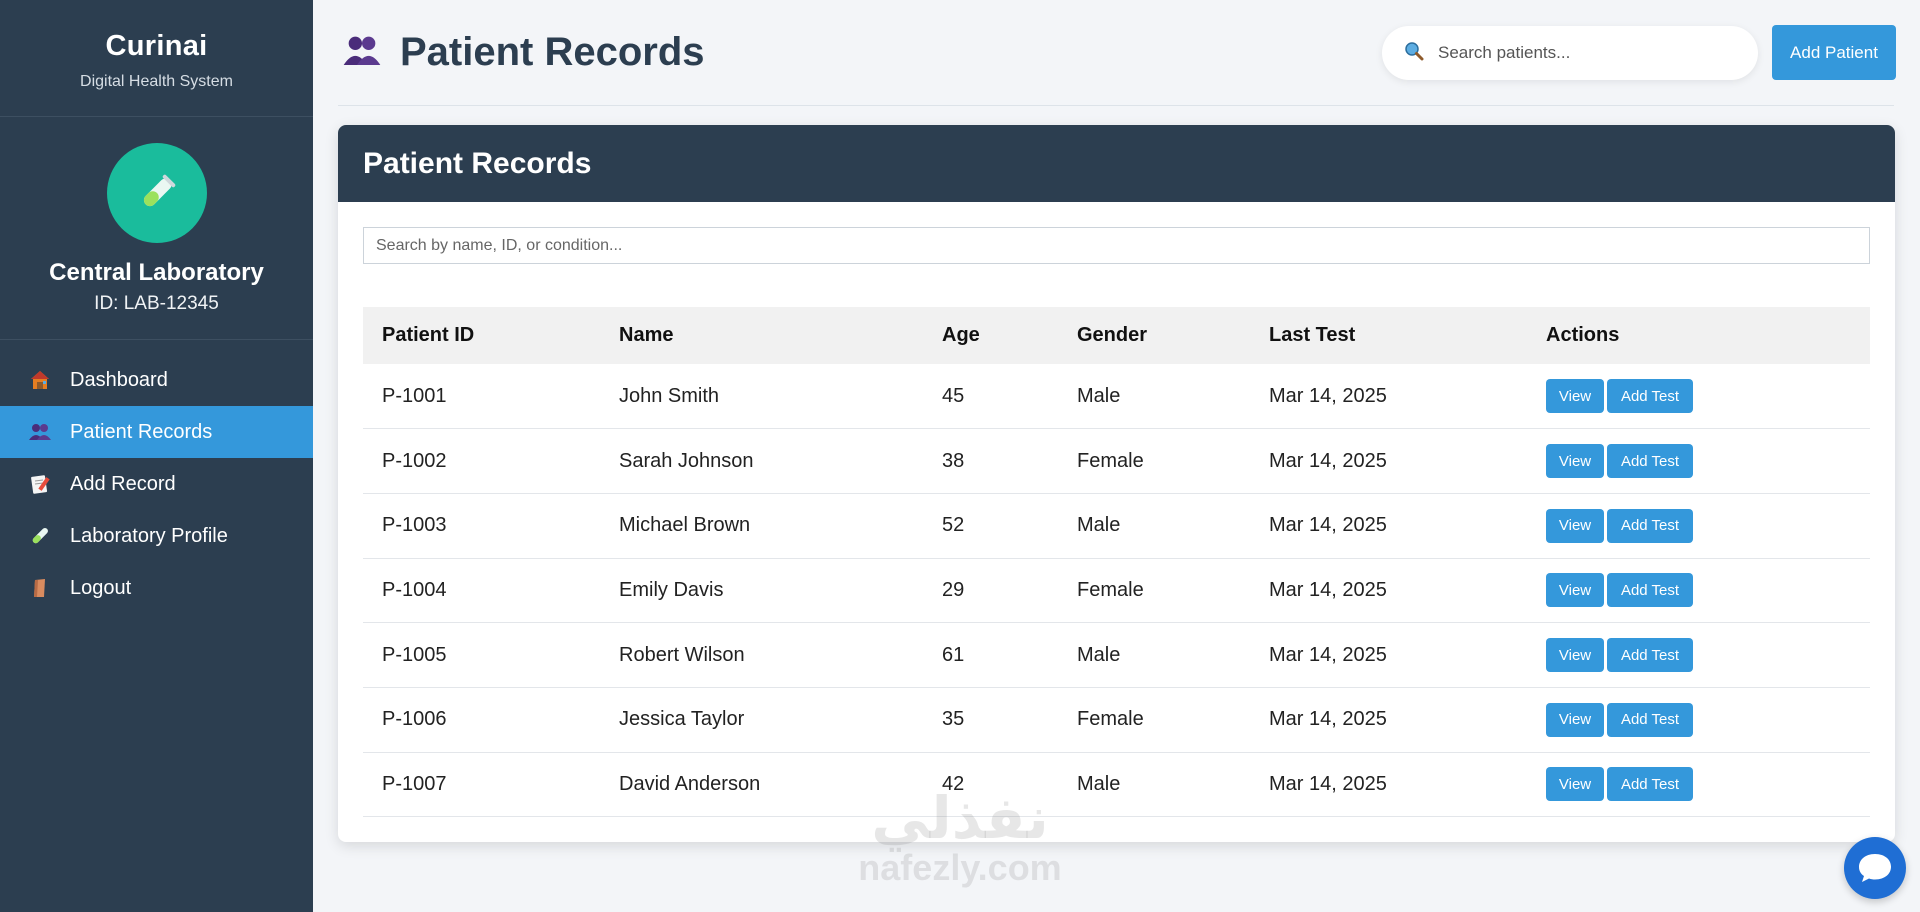 This screenshot has height=912, width=1920. Describe the element at coordinates (953, 719) in the screenshot. I see `patient-age: 35` at that location.